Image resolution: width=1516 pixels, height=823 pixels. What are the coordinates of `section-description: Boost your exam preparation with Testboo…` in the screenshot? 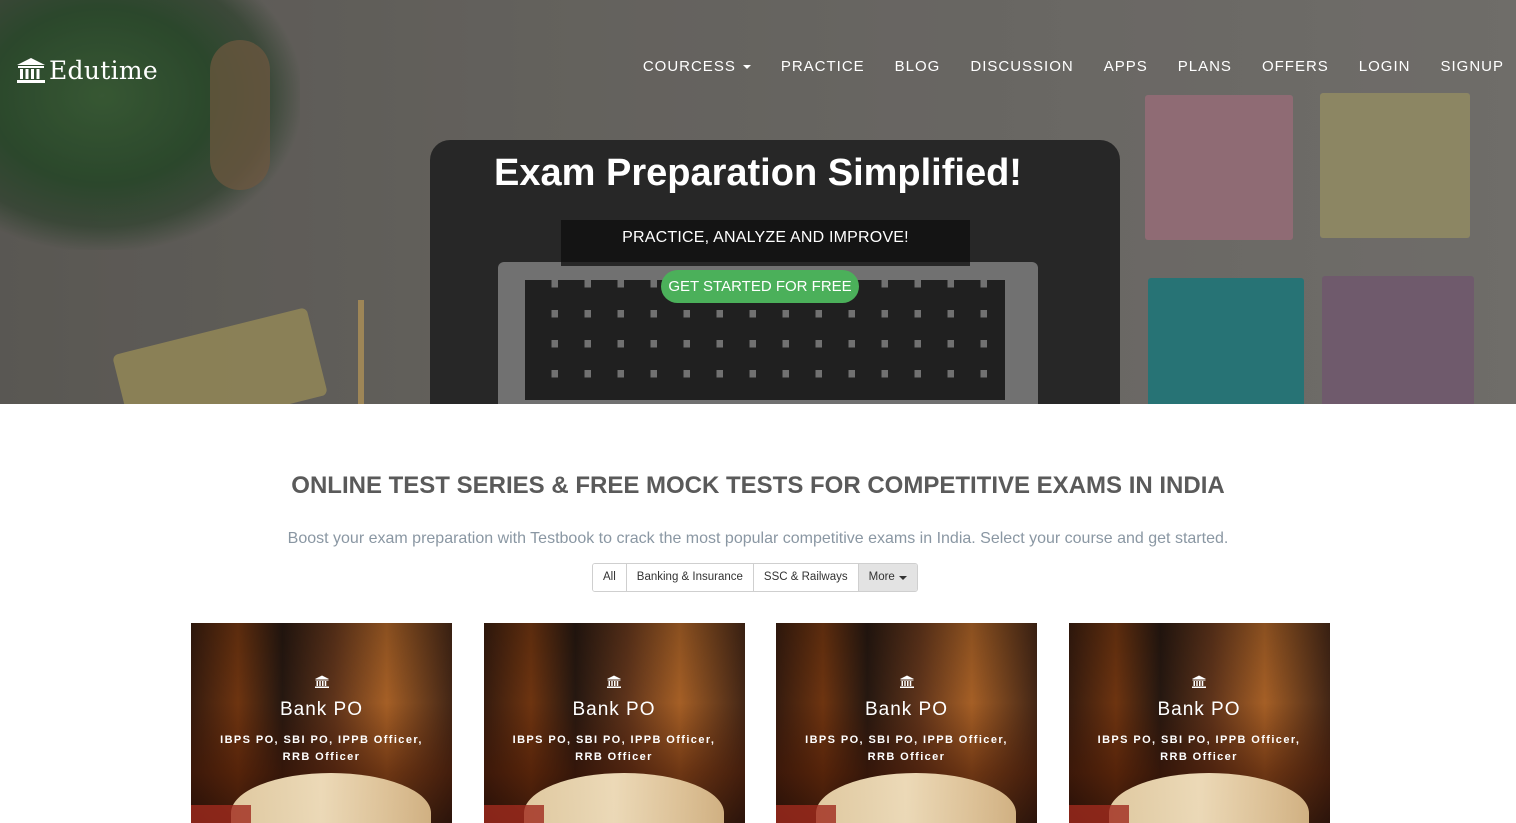 It's located at (758, 538).